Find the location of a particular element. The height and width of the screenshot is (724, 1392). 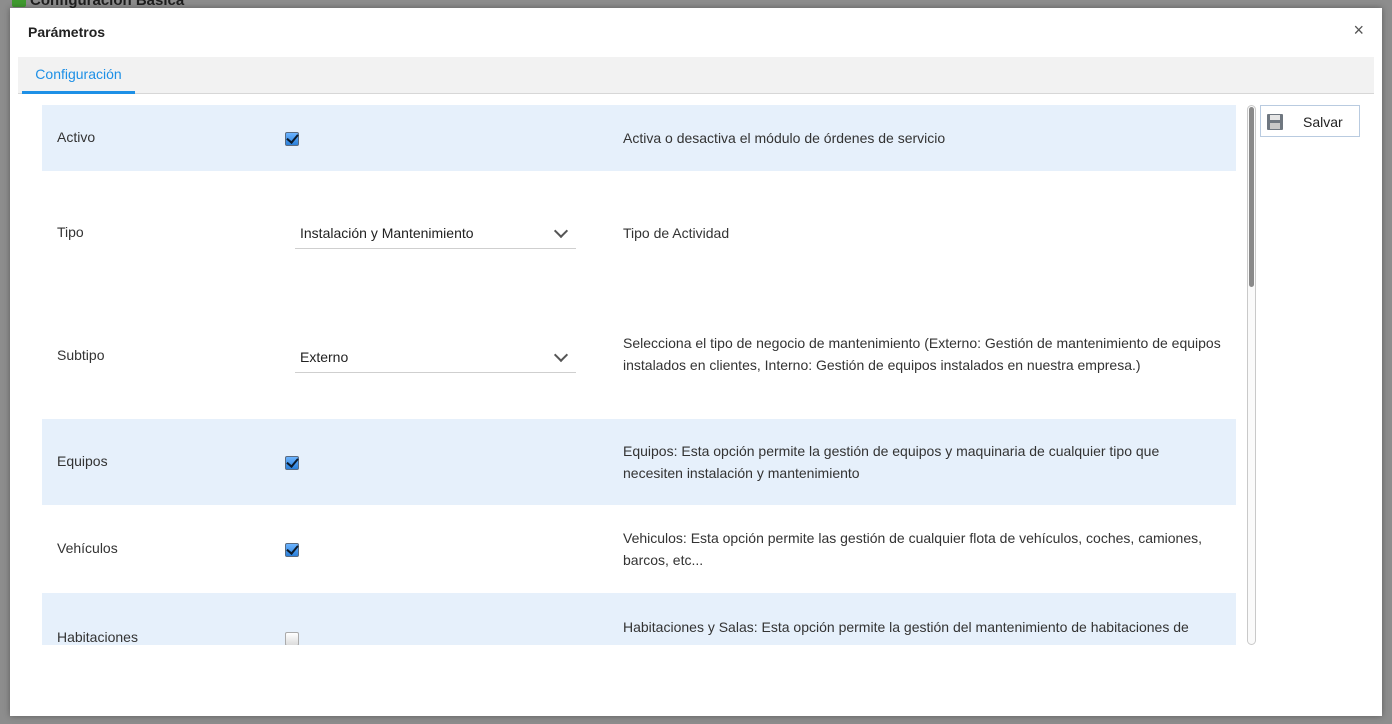

tab-bar: Configuración is located at coordinates (696, 75).